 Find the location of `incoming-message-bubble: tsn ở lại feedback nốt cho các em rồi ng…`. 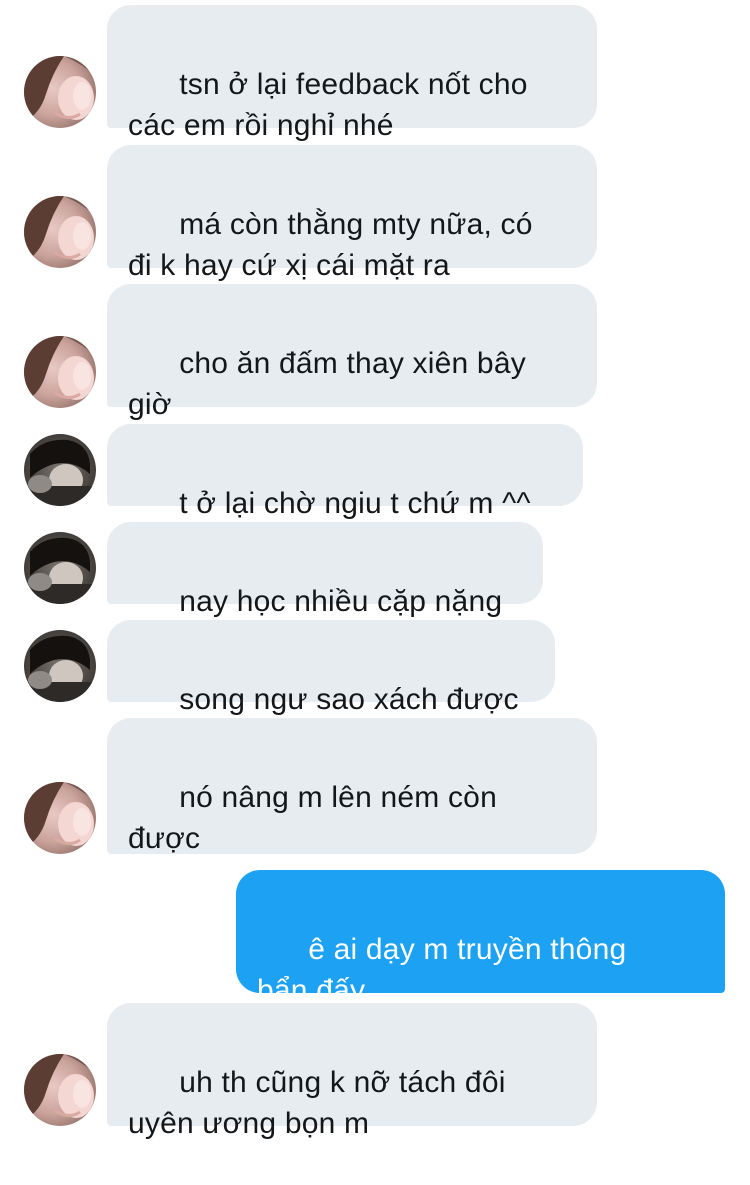

incoming-message-bubble: tsn ở lại feedback nốt cho các em rồi ng… is located at coordinates (352, 73).